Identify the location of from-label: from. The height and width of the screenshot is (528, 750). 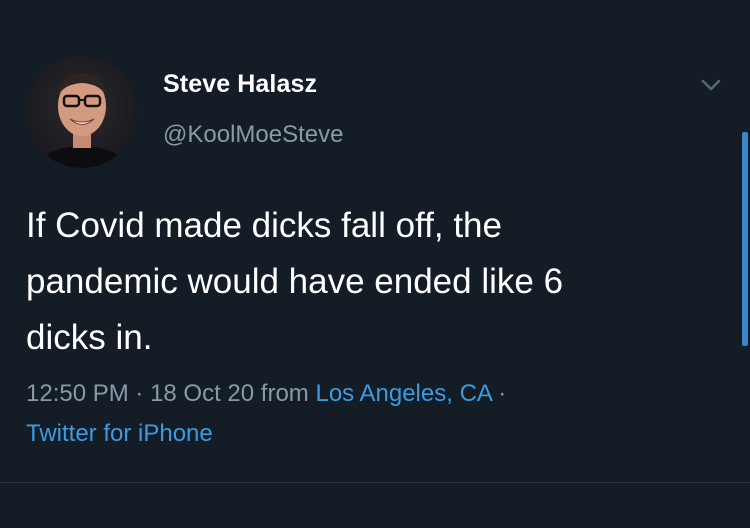
(285, 393).